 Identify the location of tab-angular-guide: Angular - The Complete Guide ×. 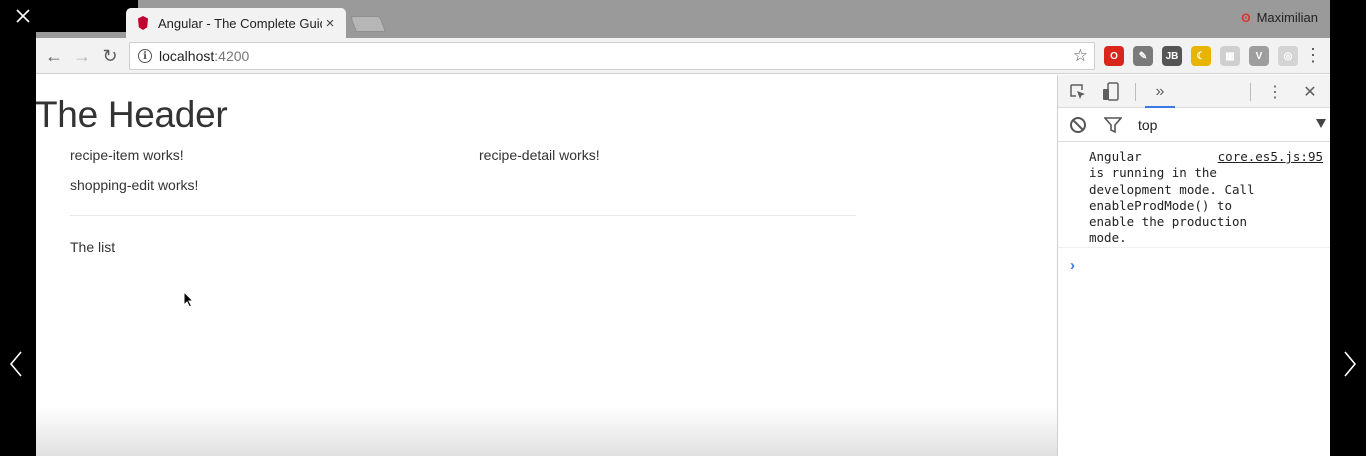
(236, 23).